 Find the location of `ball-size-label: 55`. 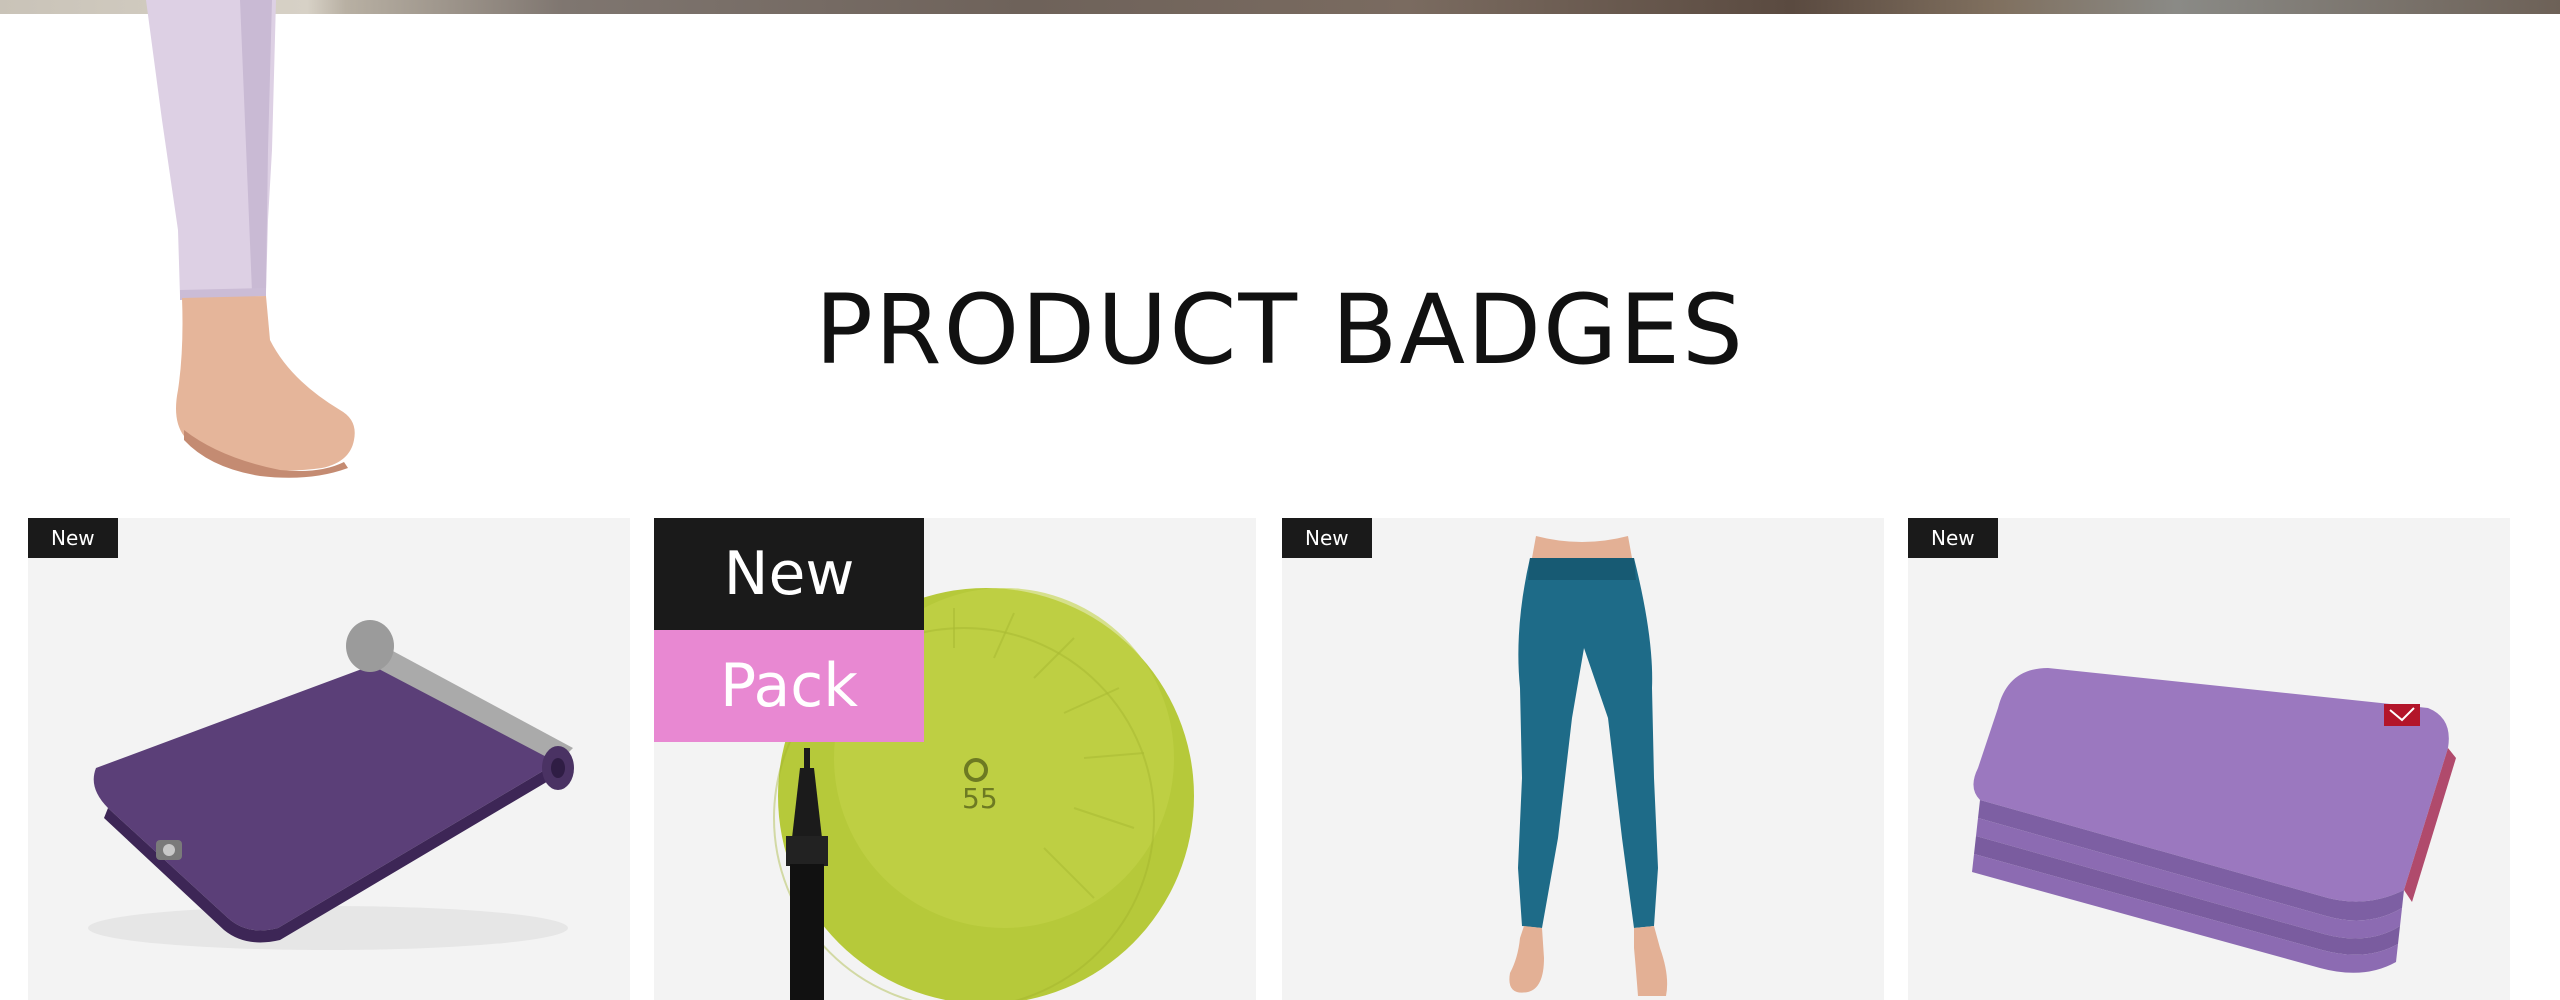

ball-size-label: 55 is located at coordinates (980, 798).